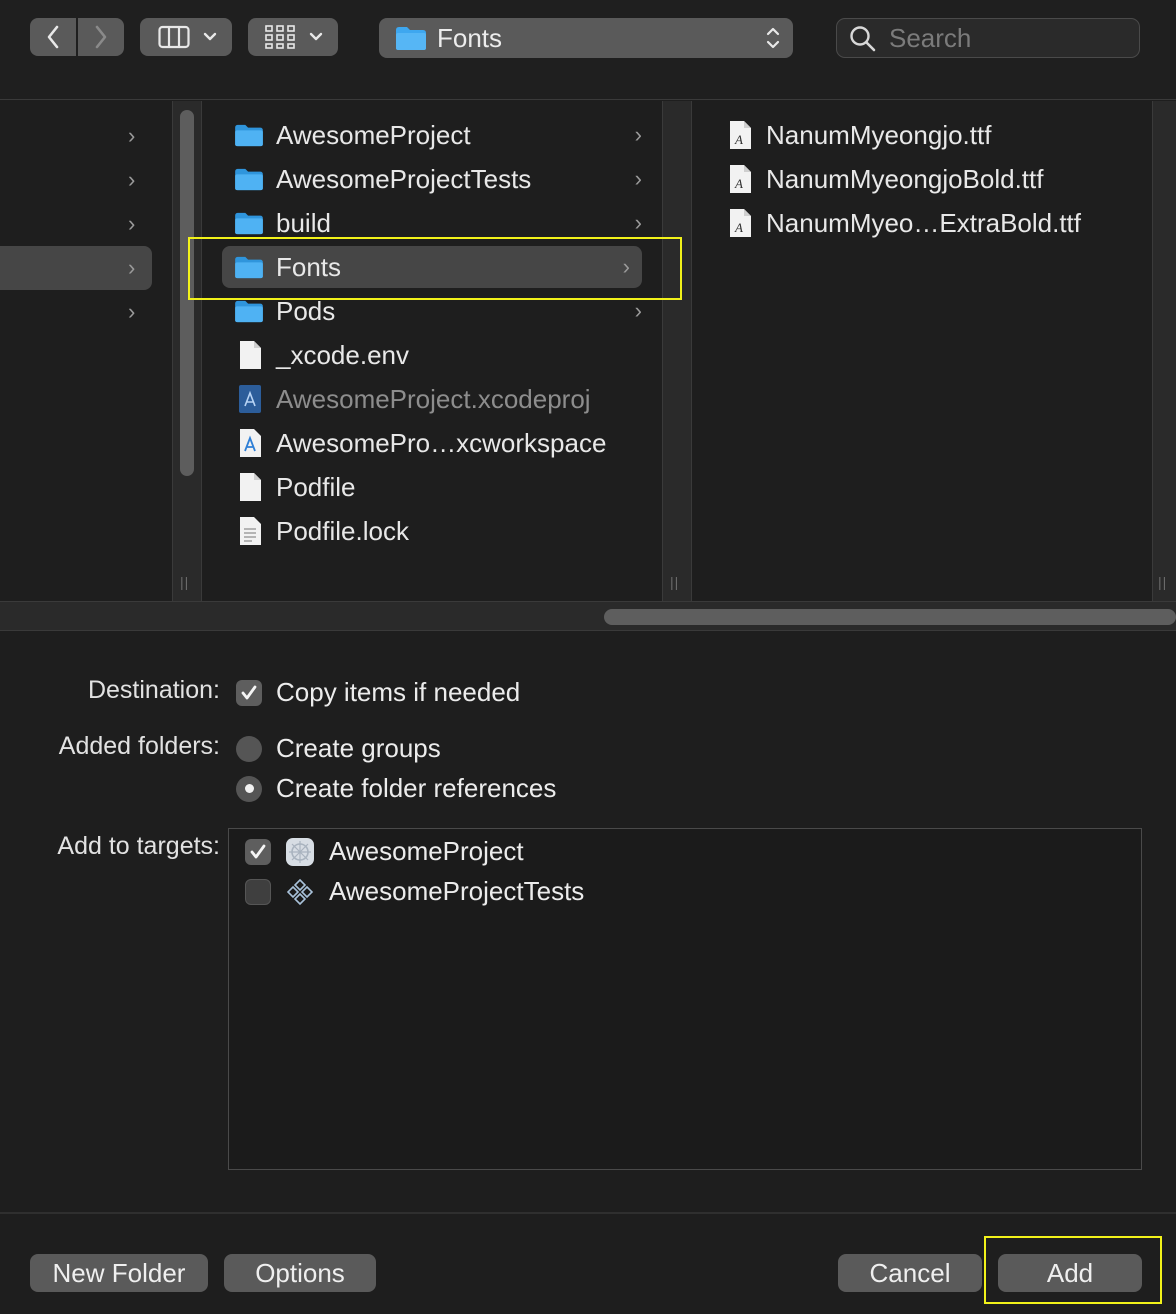  I want to click on radio-selected-dot, so click(249, 788).